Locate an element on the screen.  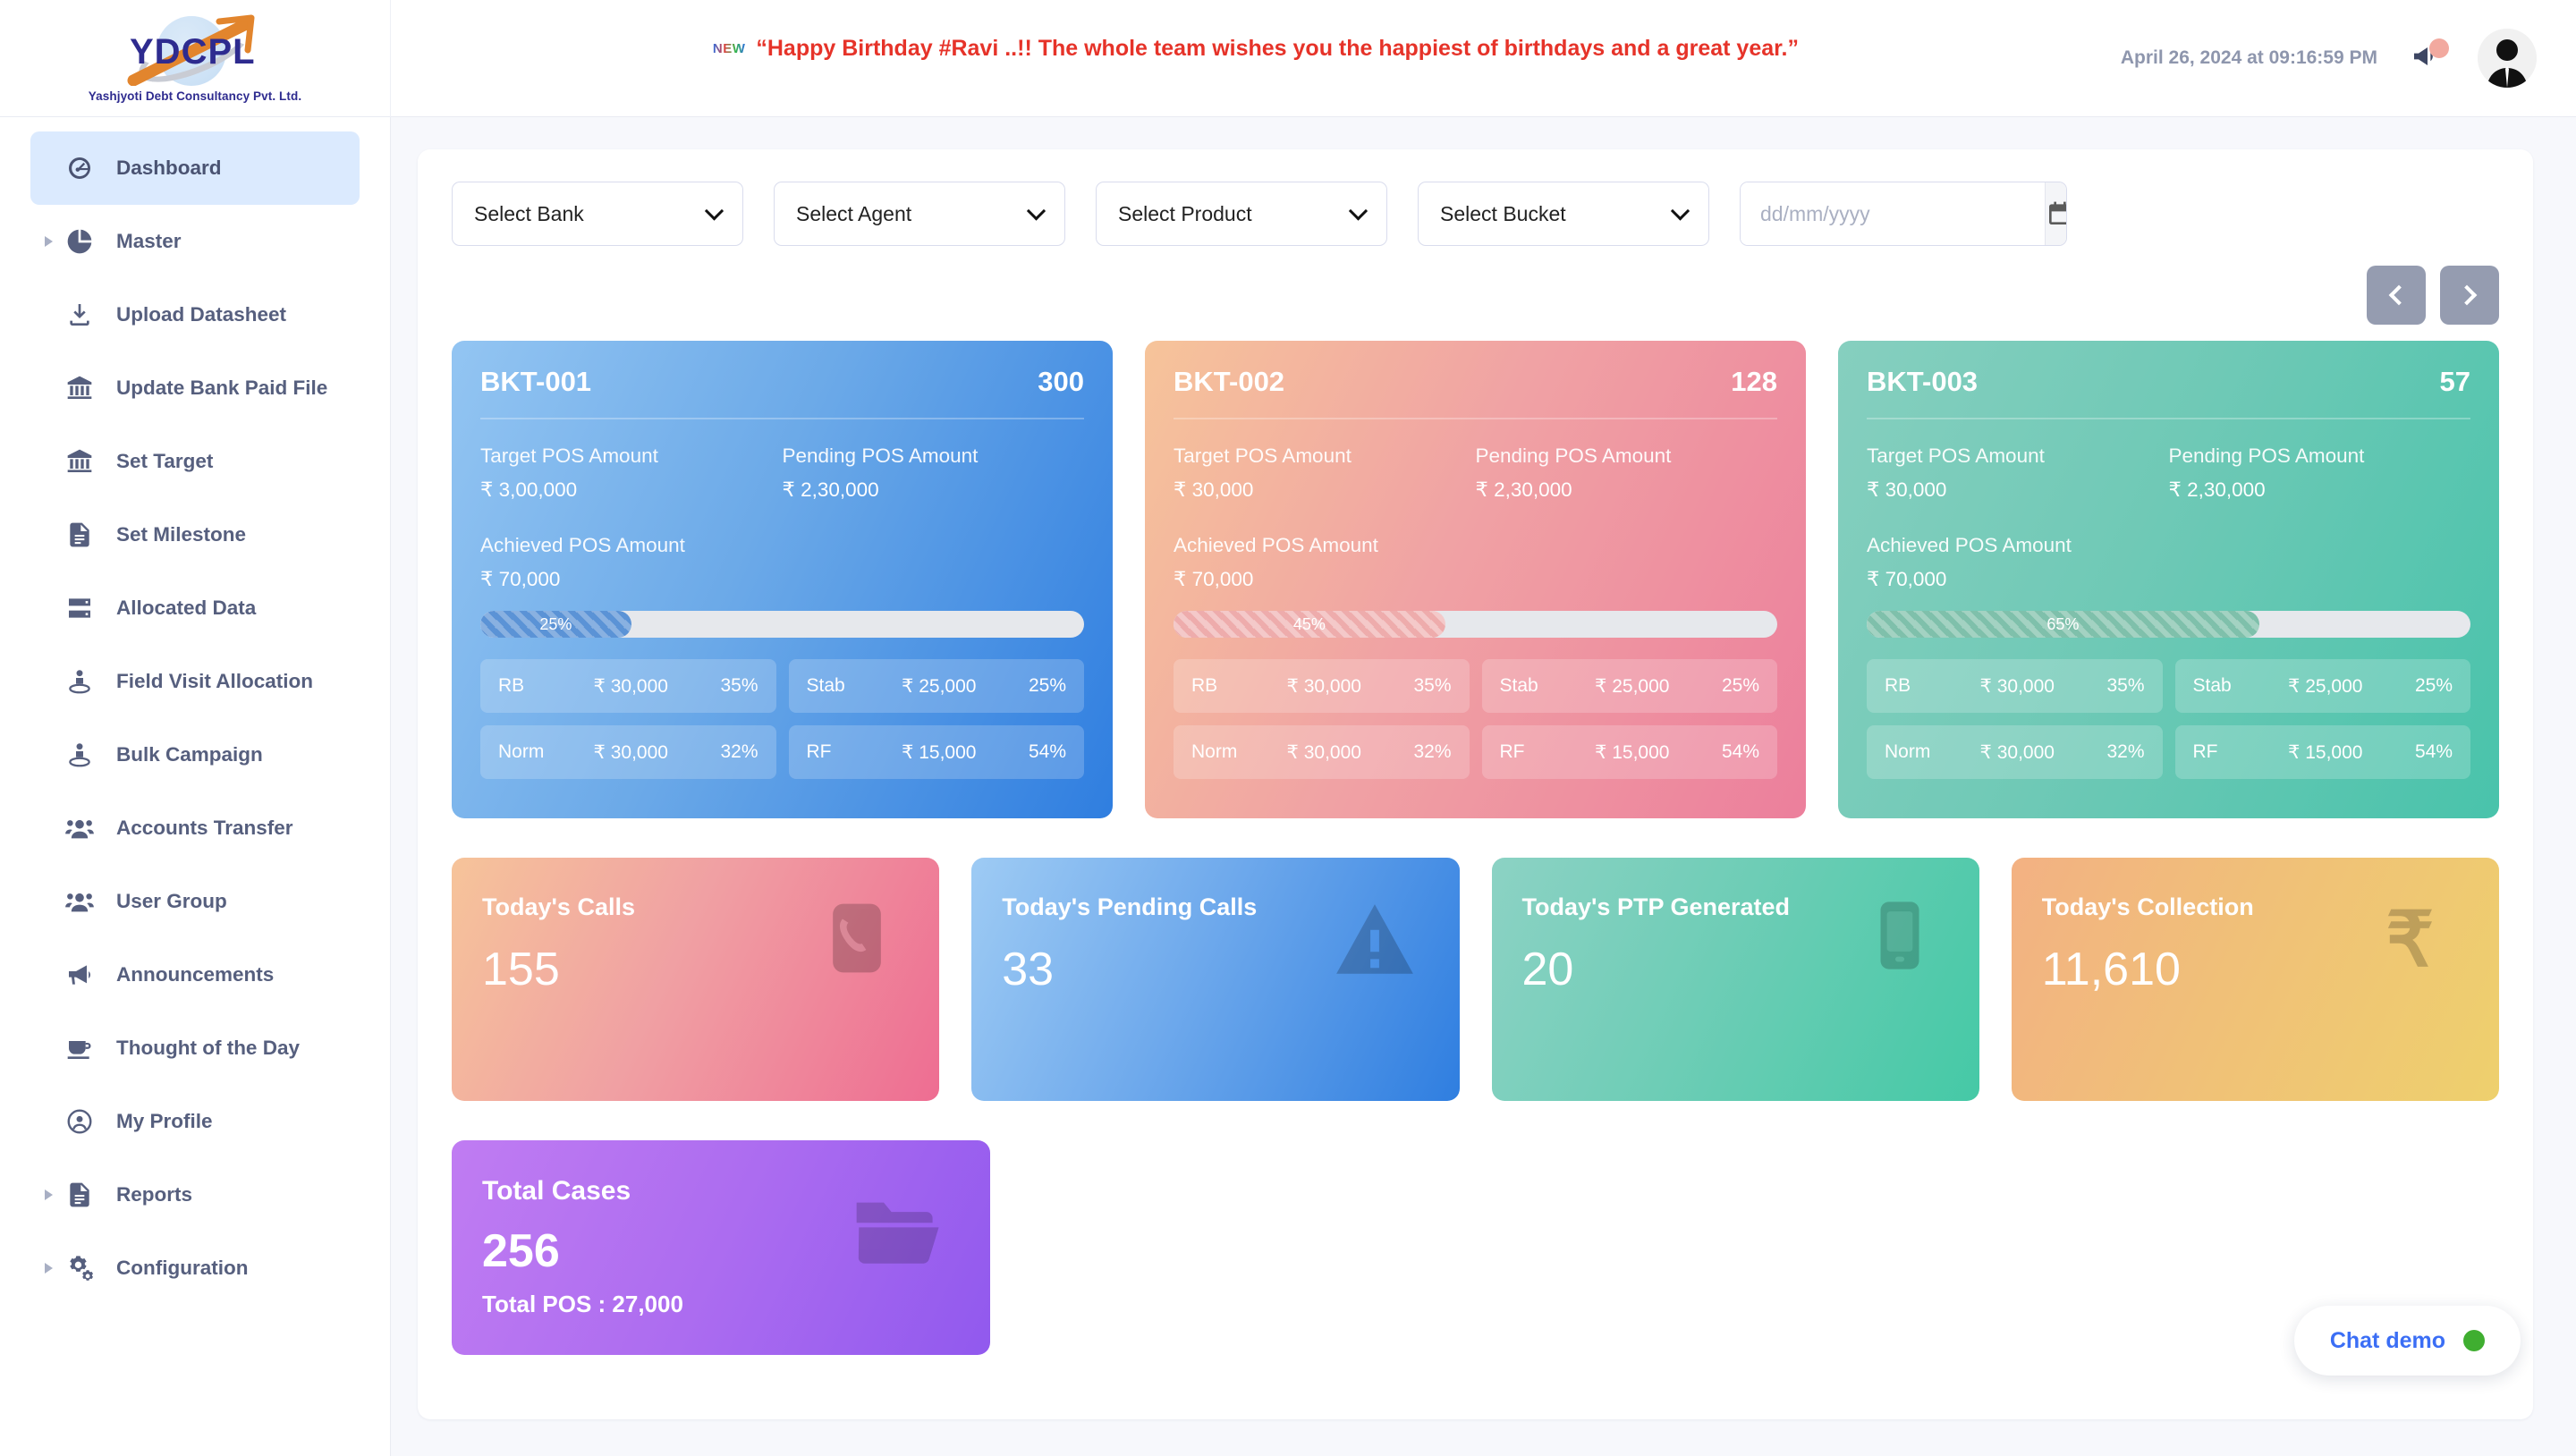
avatar is located at coordinates (2507, 58).